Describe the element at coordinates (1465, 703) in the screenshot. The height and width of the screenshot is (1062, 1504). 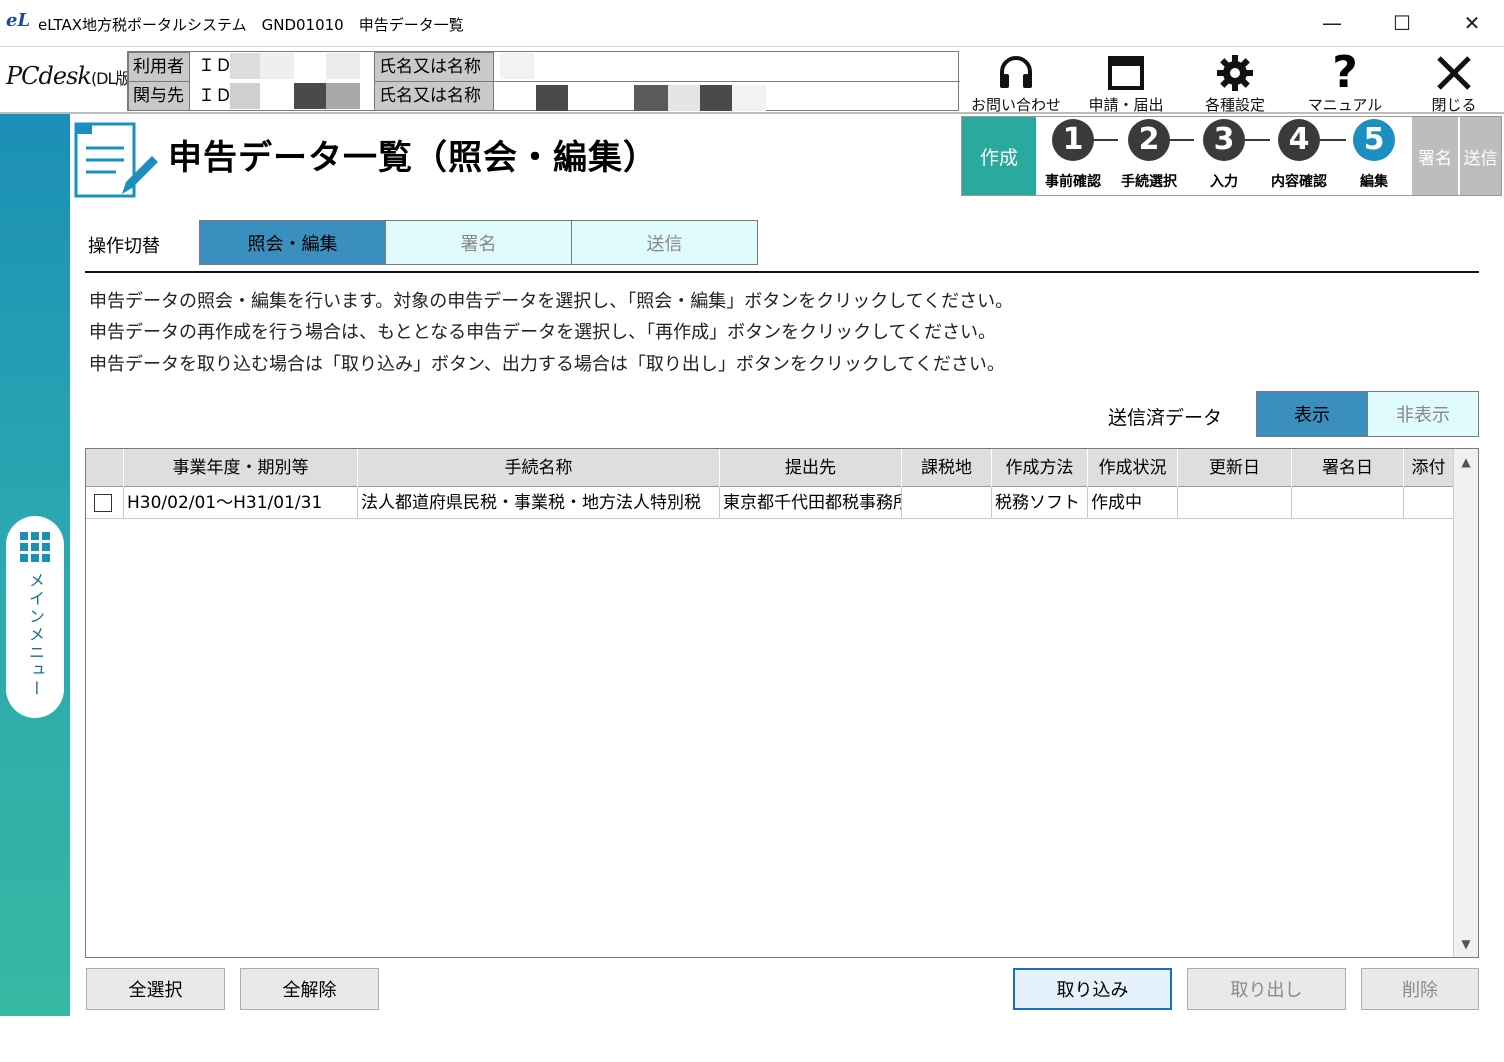
I see `vertical-scrollbar: ▲ ▼` at that location.